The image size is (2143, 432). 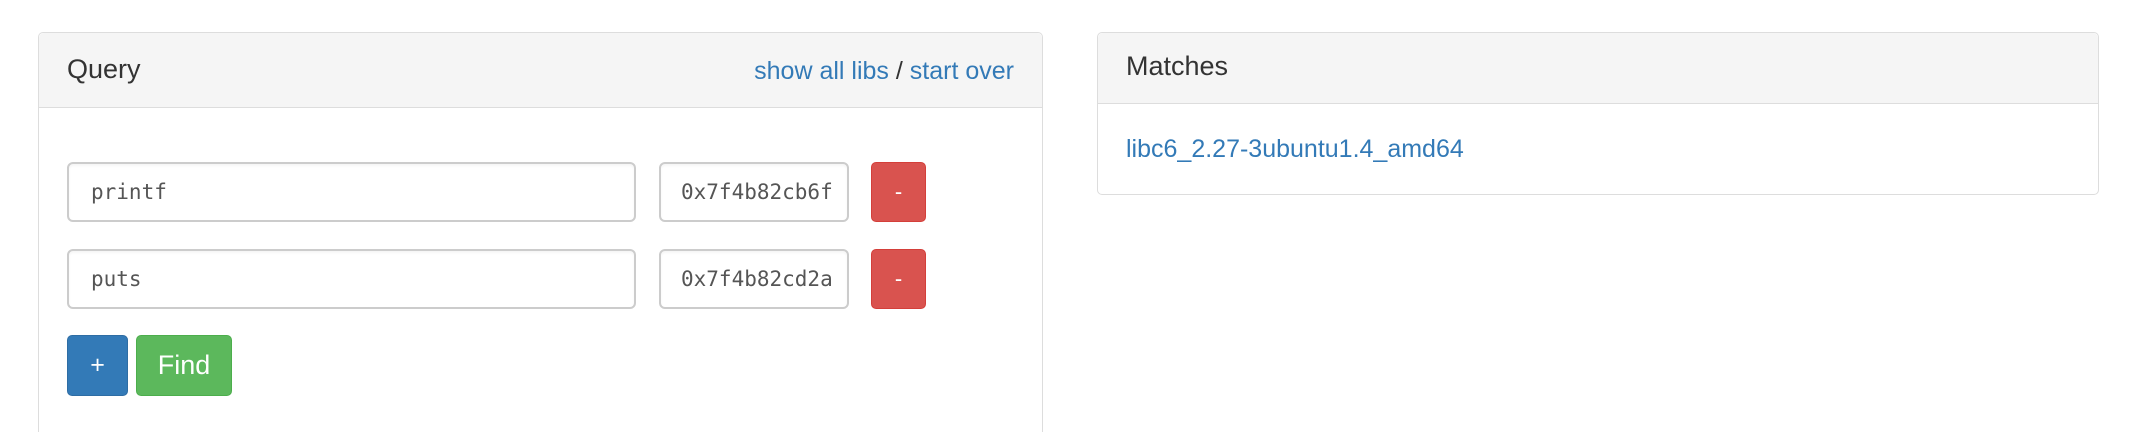 What do you see at coordinates (351, 192) in the screenshot?
I see `symbol-name-input: printf` at bounding box center [351, 192].